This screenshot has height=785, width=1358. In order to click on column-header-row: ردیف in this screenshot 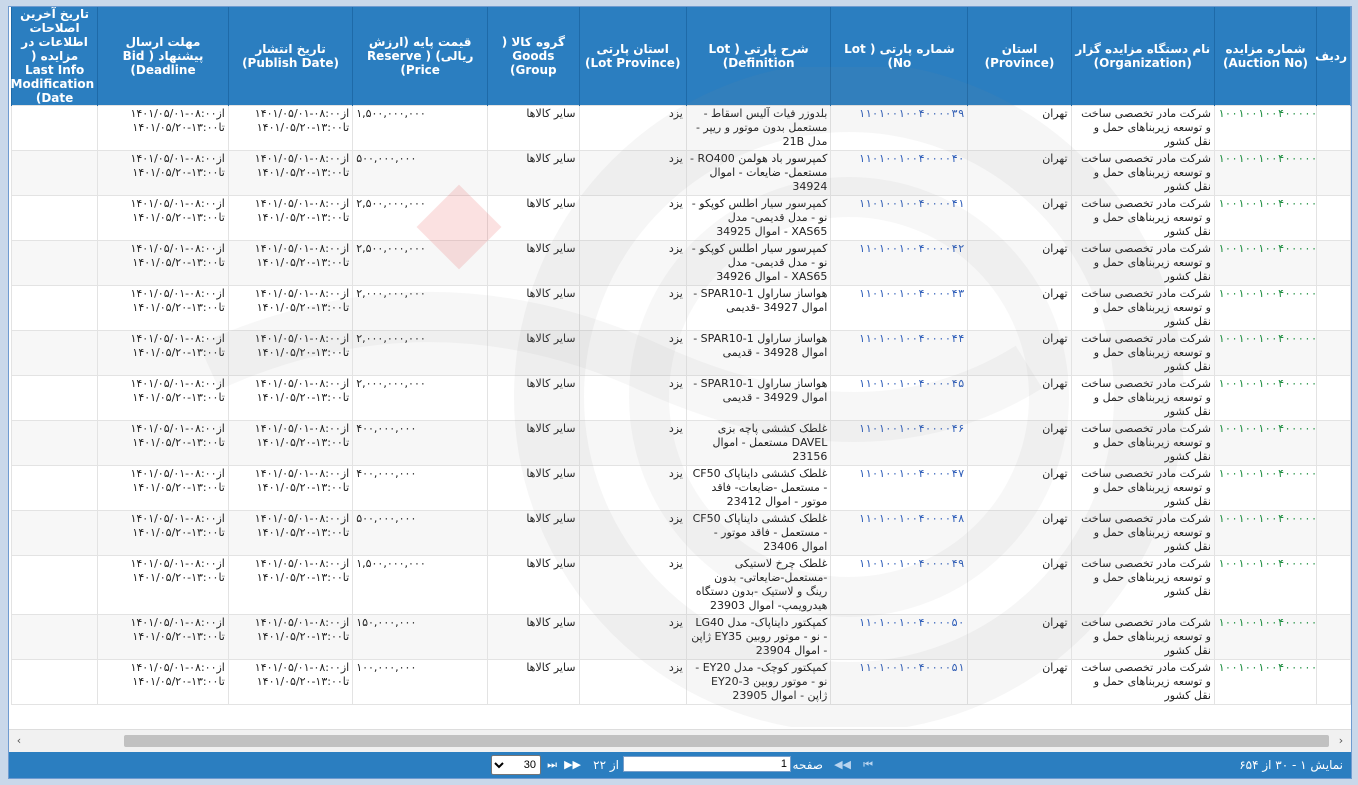, I will do `click(1333, 56)`.